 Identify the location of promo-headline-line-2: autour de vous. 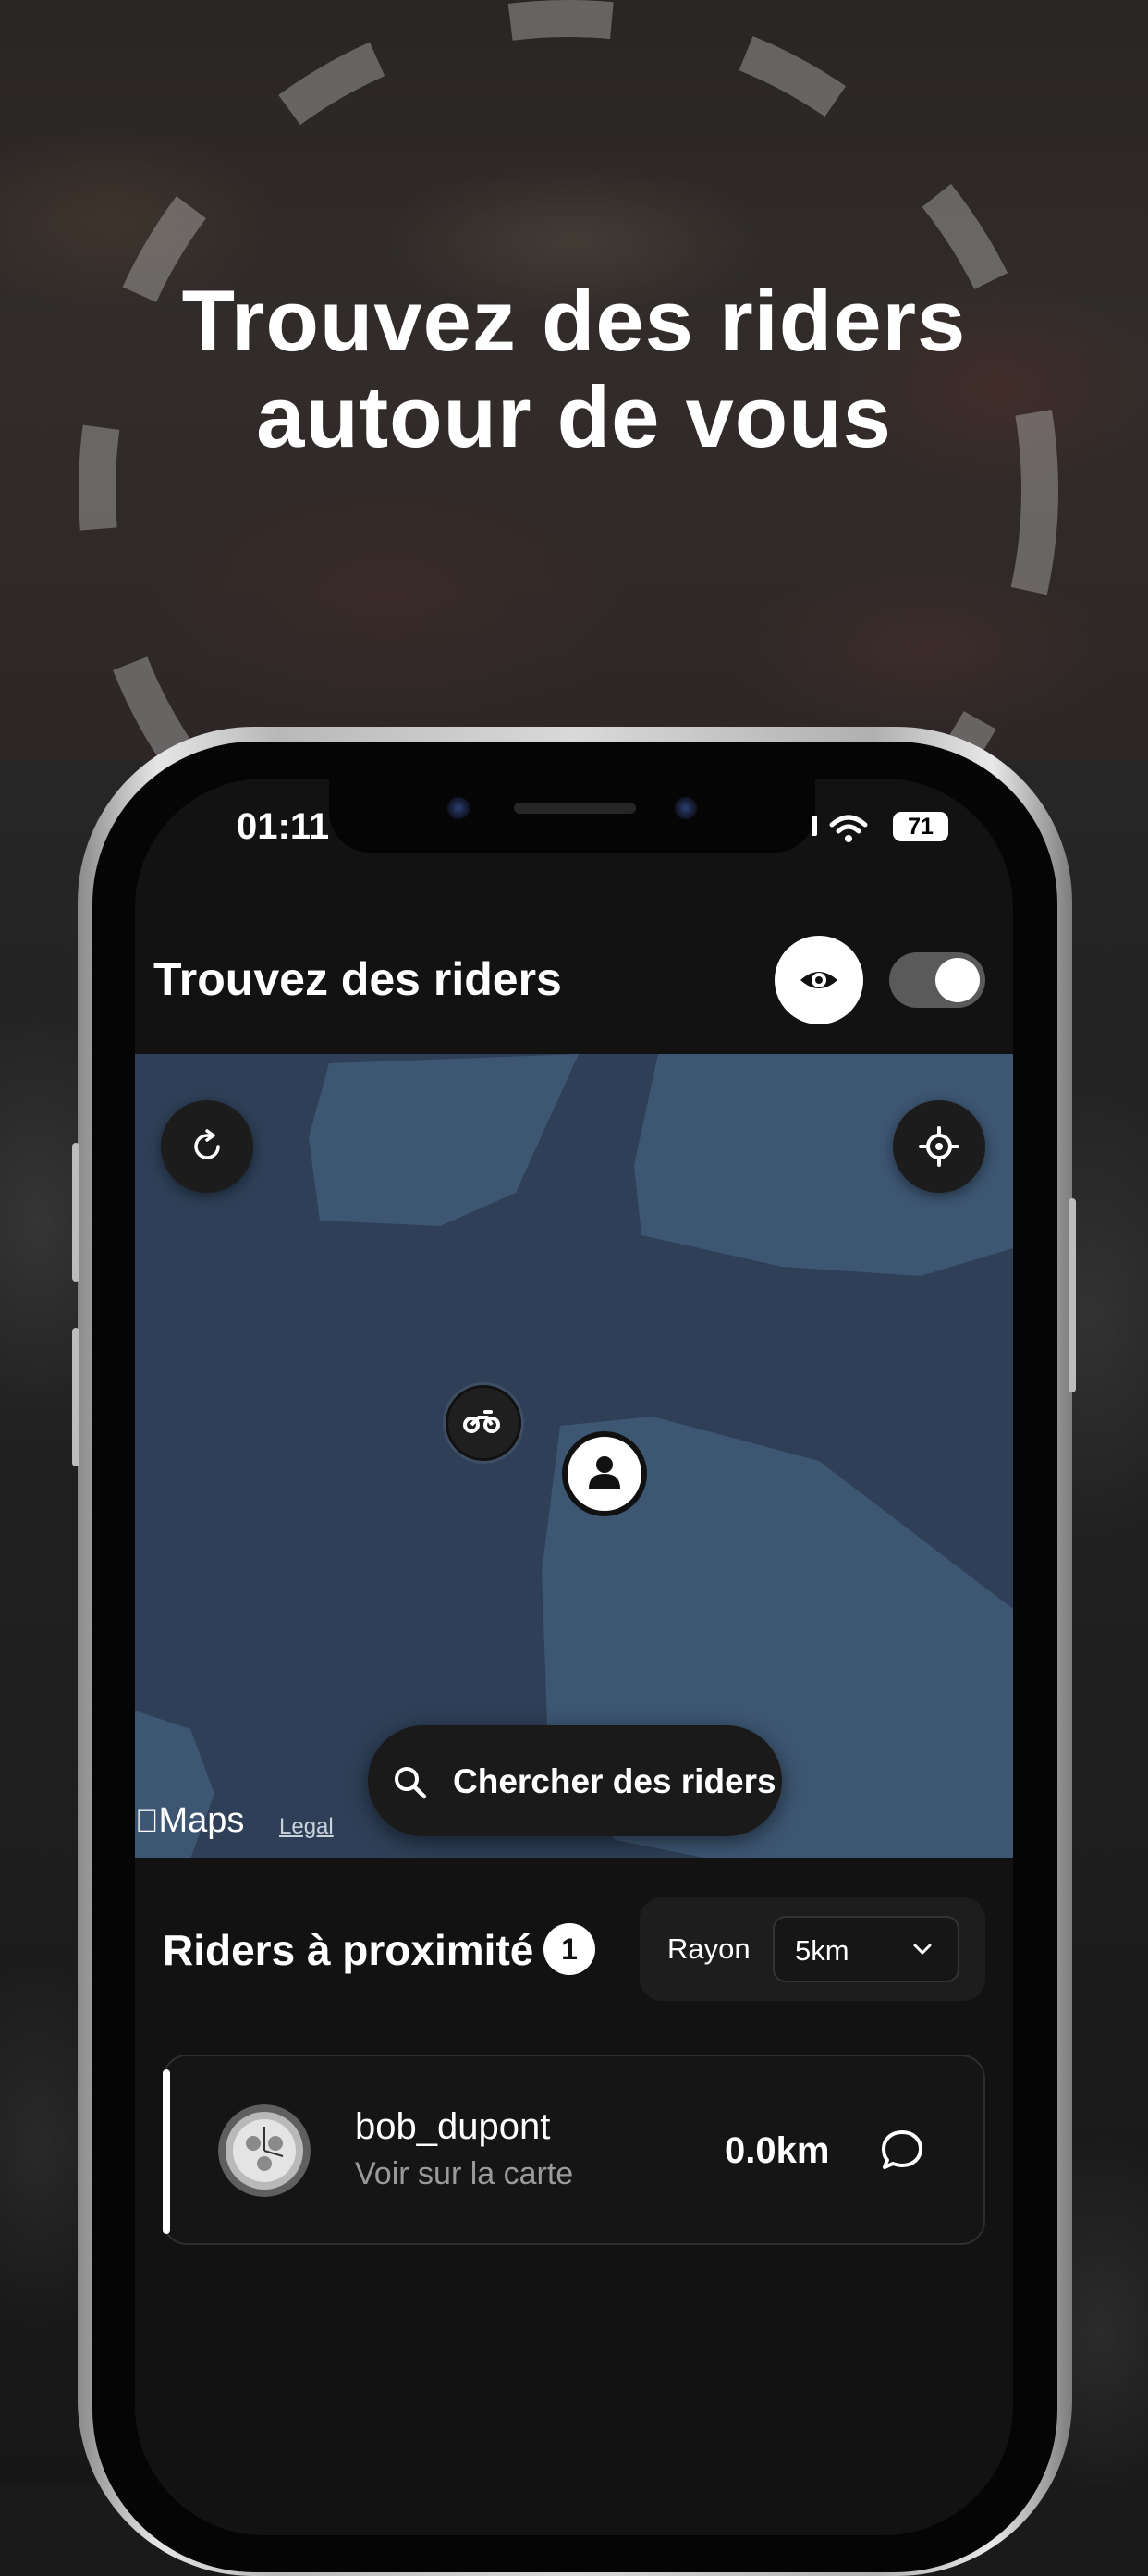
(574, 417).